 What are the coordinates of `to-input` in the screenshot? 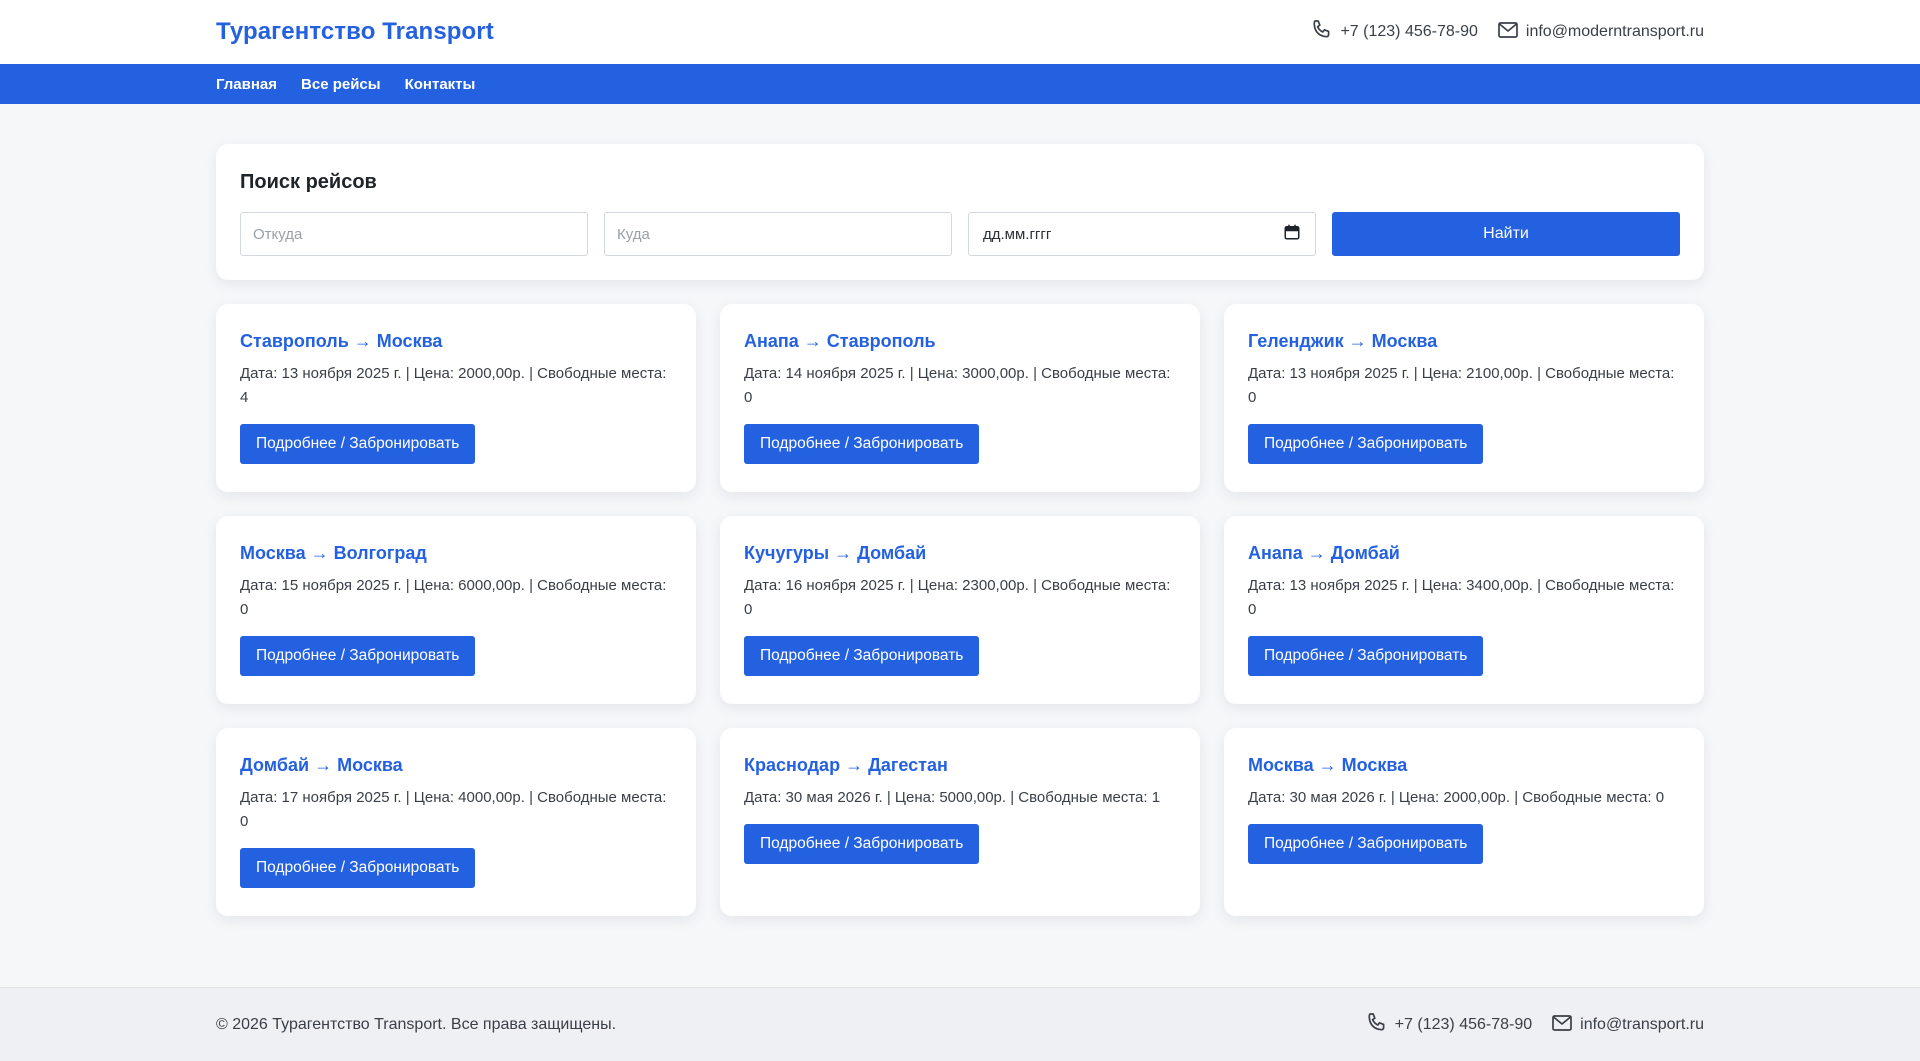 It's located at (778, 234).